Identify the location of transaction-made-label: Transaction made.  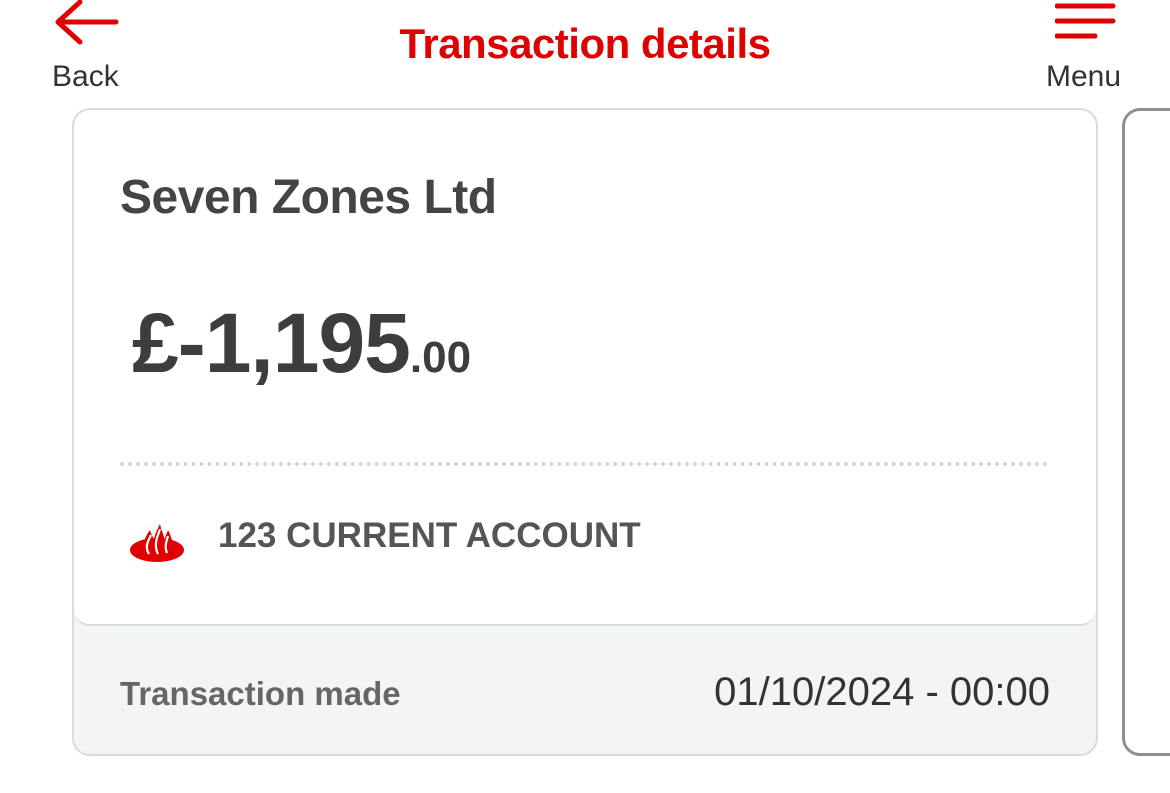
(260, 693).